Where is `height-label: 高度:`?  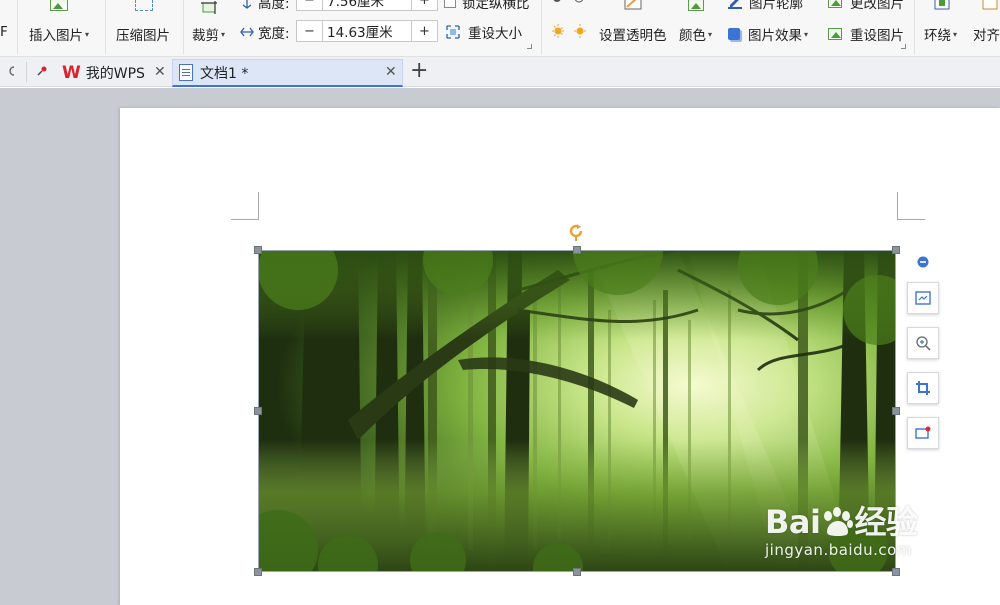
height-label: 高度: is located at coordinates (274, 6).